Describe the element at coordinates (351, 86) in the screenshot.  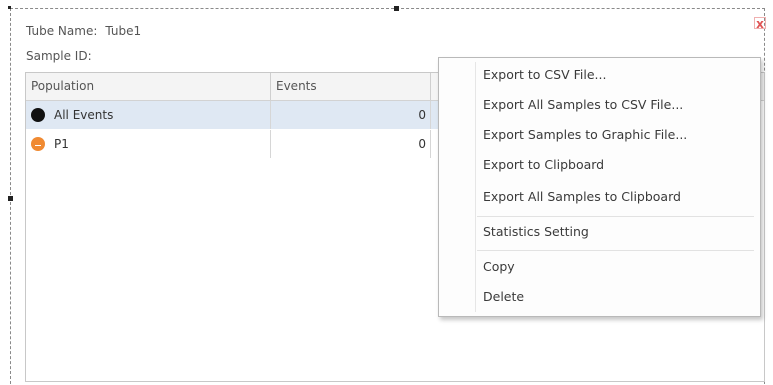
I see `column-header-events: Events` at that location.